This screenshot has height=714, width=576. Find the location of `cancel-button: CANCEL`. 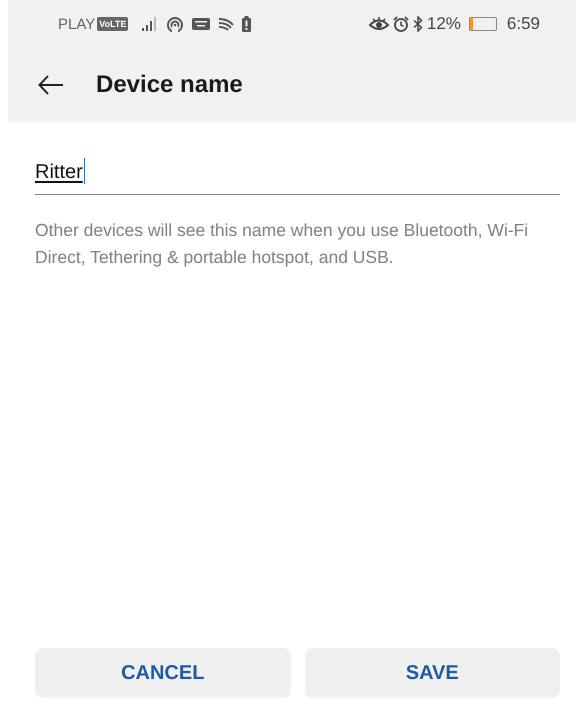

cancel-button: CANCEL is located at coordinates (162, 673).